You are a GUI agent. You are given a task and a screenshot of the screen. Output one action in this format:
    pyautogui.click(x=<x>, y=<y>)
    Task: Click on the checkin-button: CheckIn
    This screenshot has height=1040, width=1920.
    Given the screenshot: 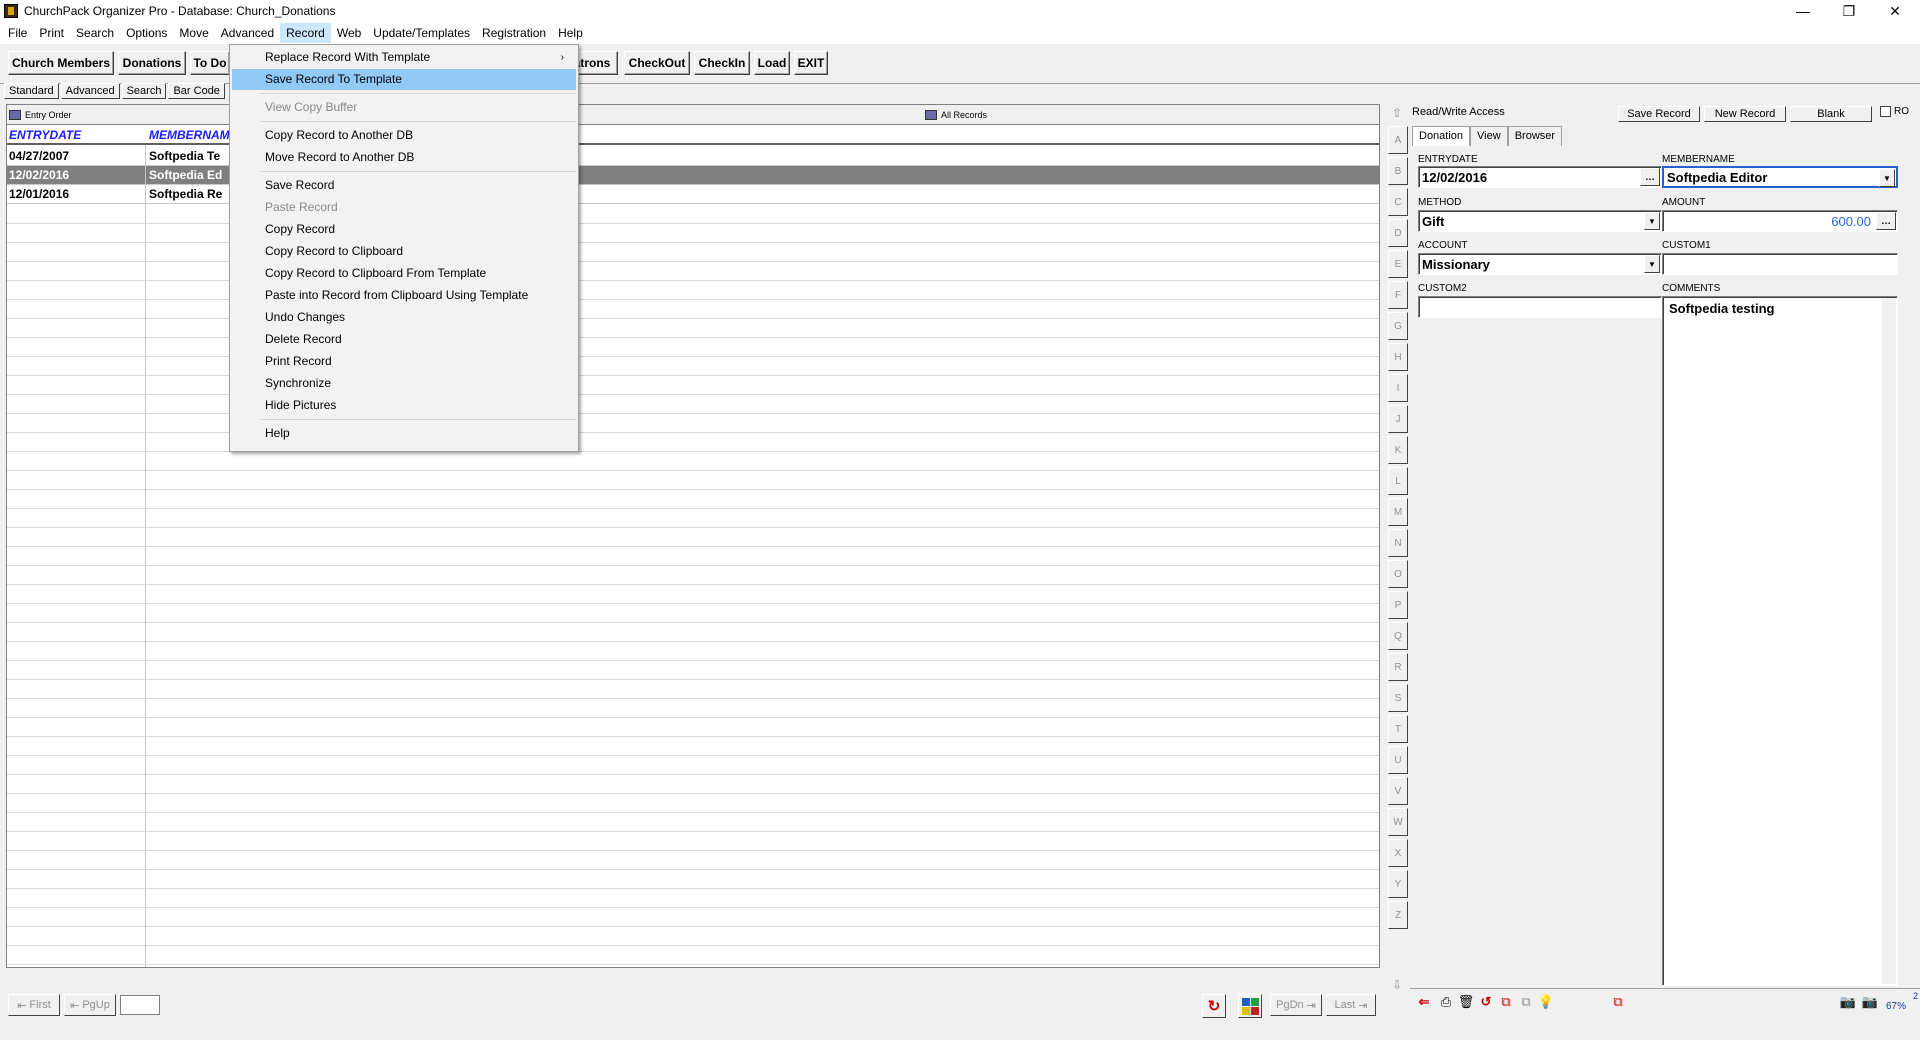 What is the action you would take?
    pyautogui.click(x=722, y=63)
    